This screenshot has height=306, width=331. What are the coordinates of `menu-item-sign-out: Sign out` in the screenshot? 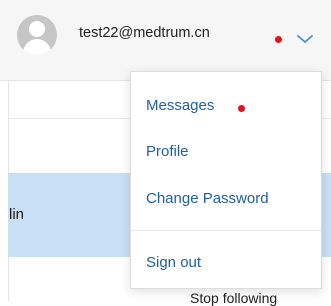 It's located at (173, 262).